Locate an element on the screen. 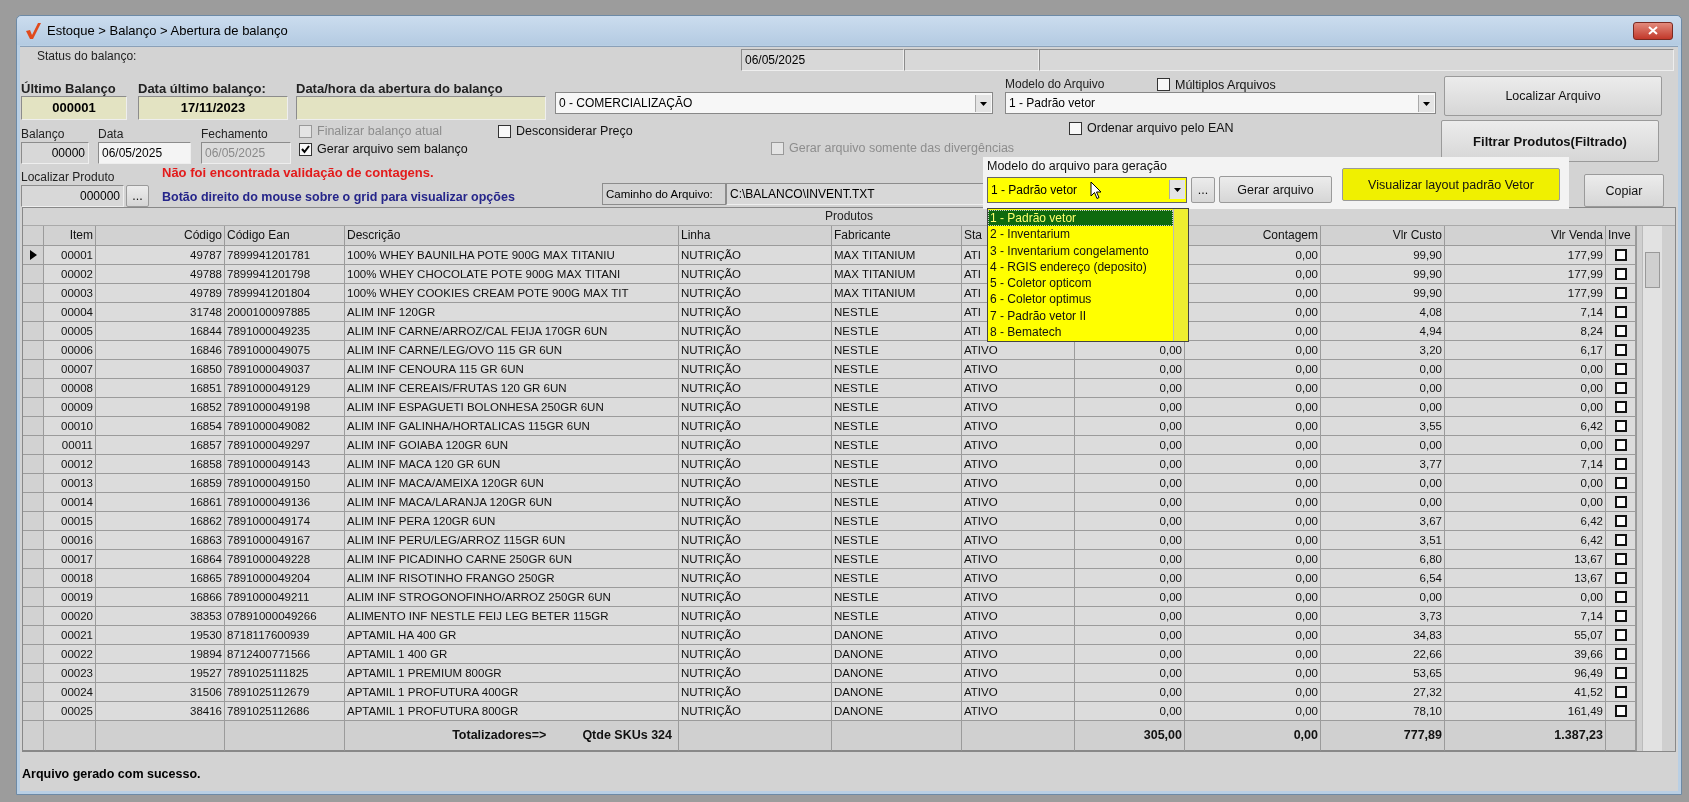 The width and height of the screenshot is (1689, 802). field-label: Data último balanço: is located at coordinates (202, 88).